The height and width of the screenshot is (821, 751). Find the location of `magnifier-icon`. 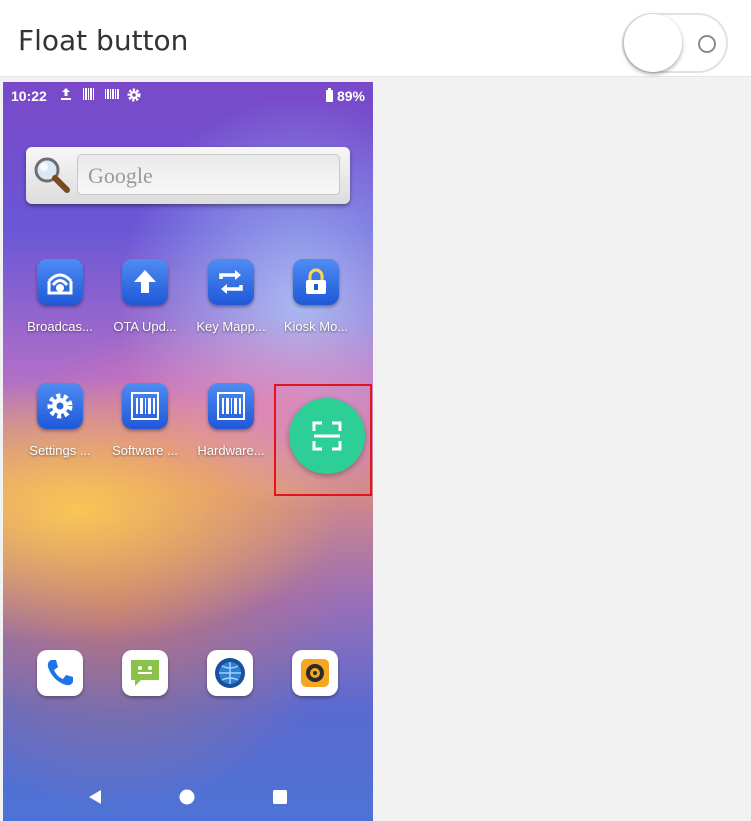

magnifier-icon is located at coordinates (52, 175).